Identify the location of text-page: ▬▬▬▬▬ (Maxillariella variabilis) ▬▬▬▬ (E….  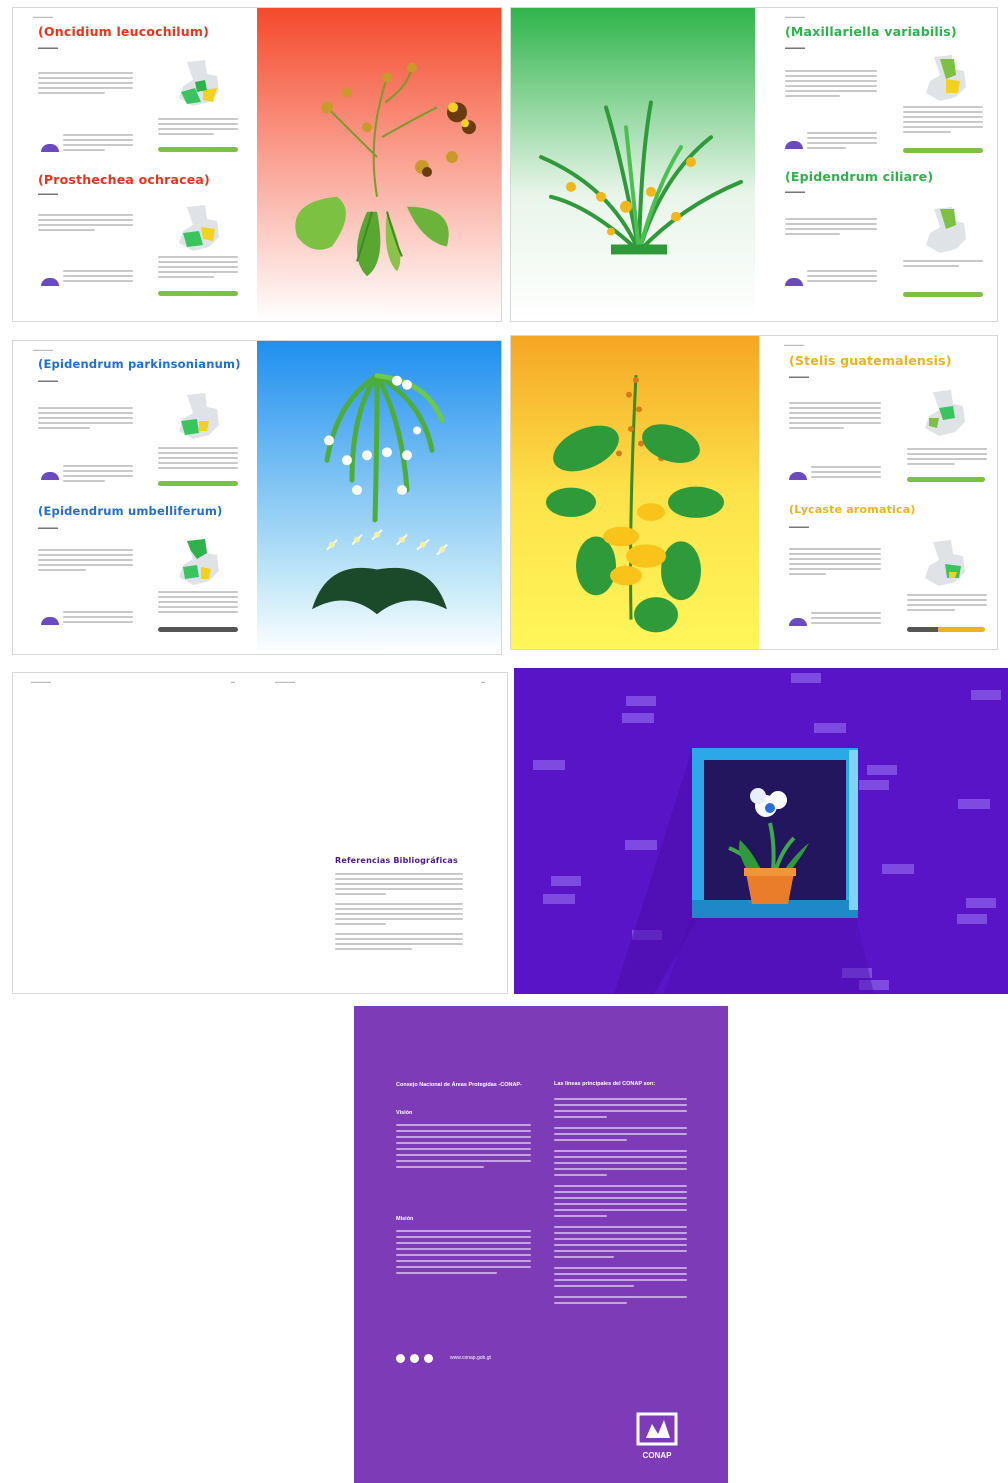
(876, 164).